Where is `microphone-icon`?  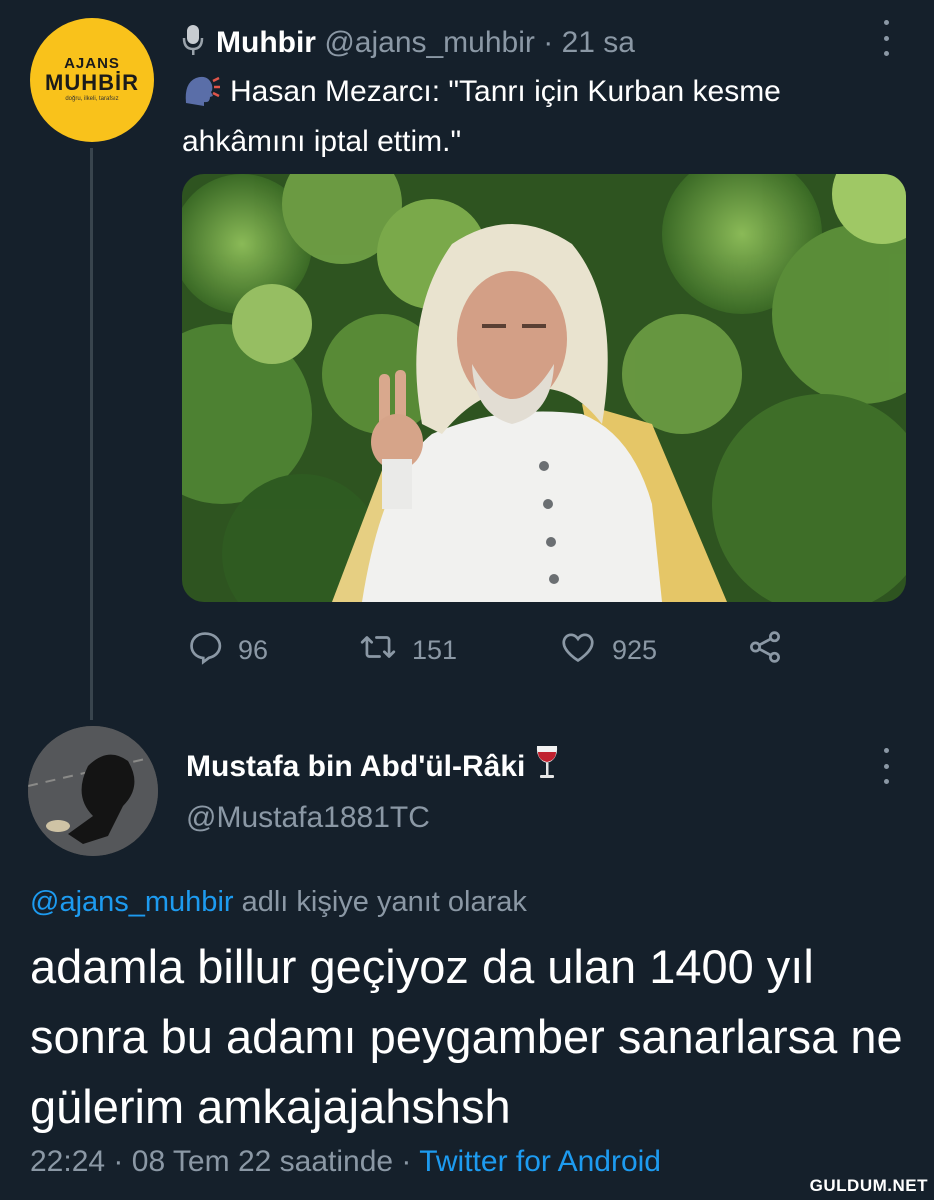
microphone-icon is located at coordinates (193, 44).